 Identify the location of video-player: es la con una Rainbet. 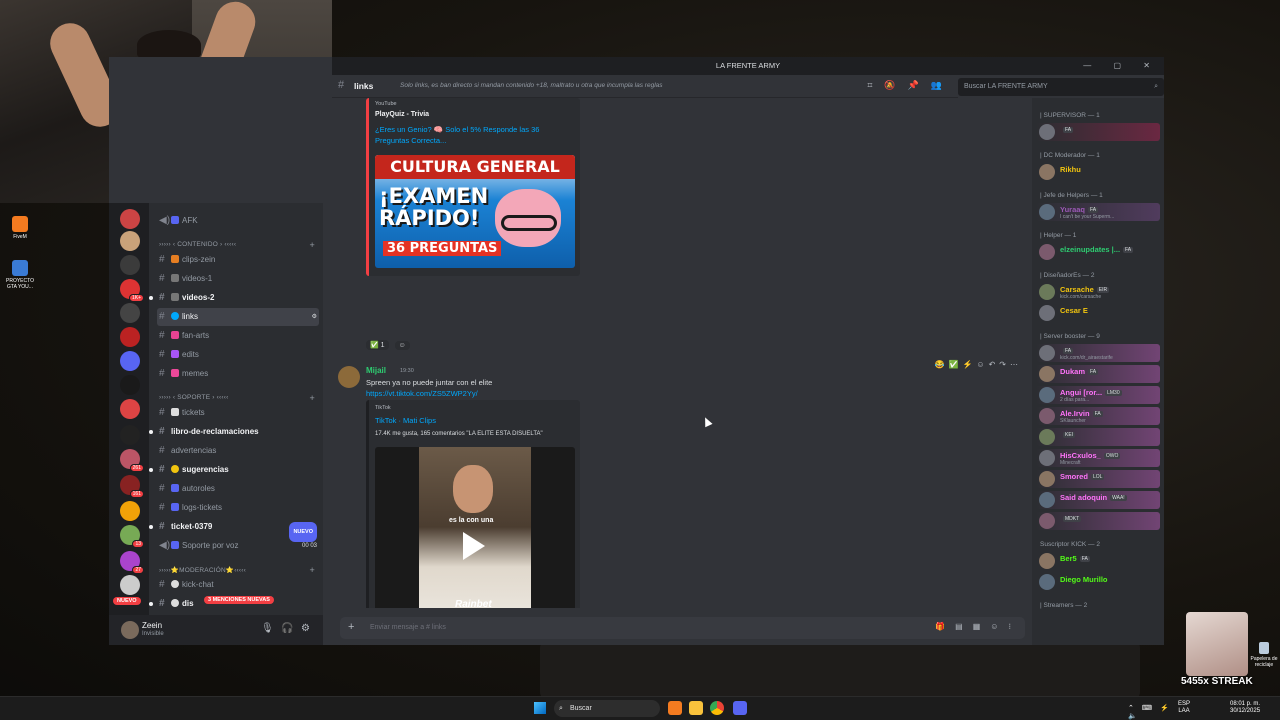
(475, 527).